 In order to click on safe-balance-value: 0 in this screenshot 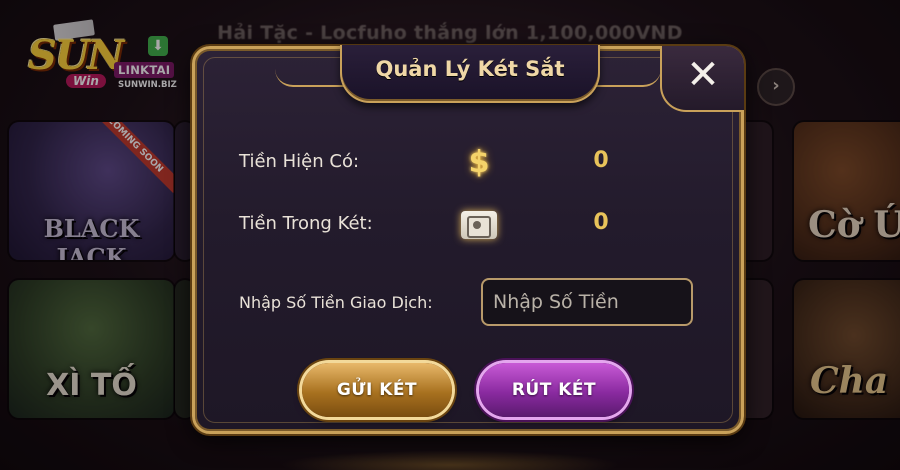, I will do `click(601, 222)`.